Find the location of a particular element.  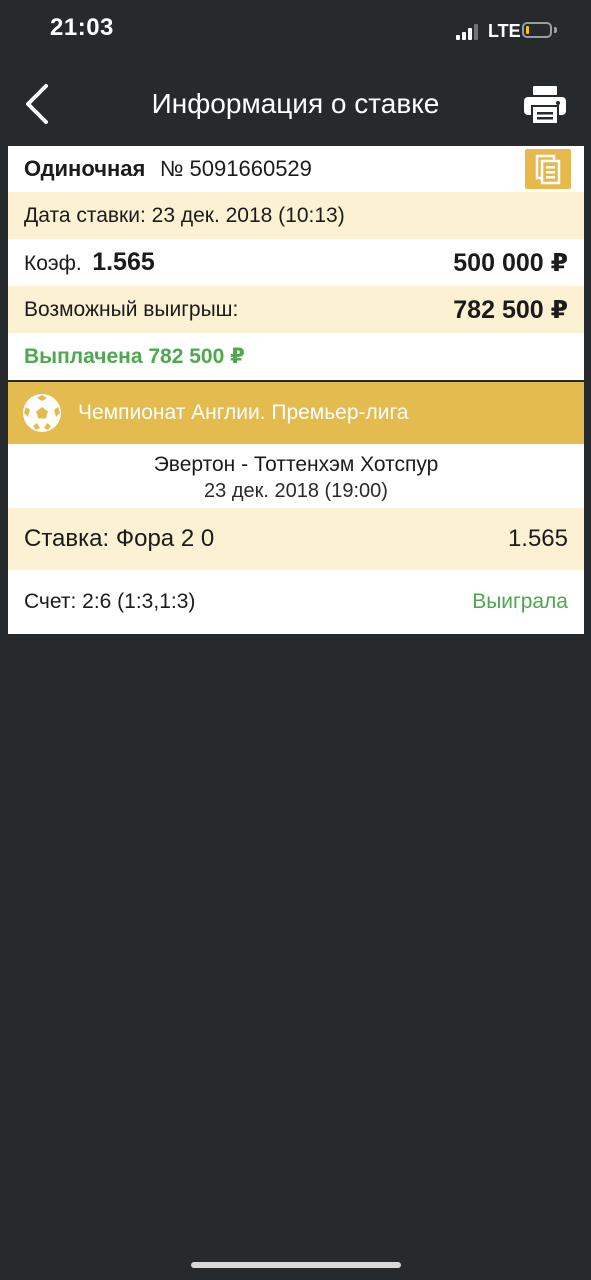

payout-row: Выплачена 782 500 ₽ is located at coordinates (296, 356).